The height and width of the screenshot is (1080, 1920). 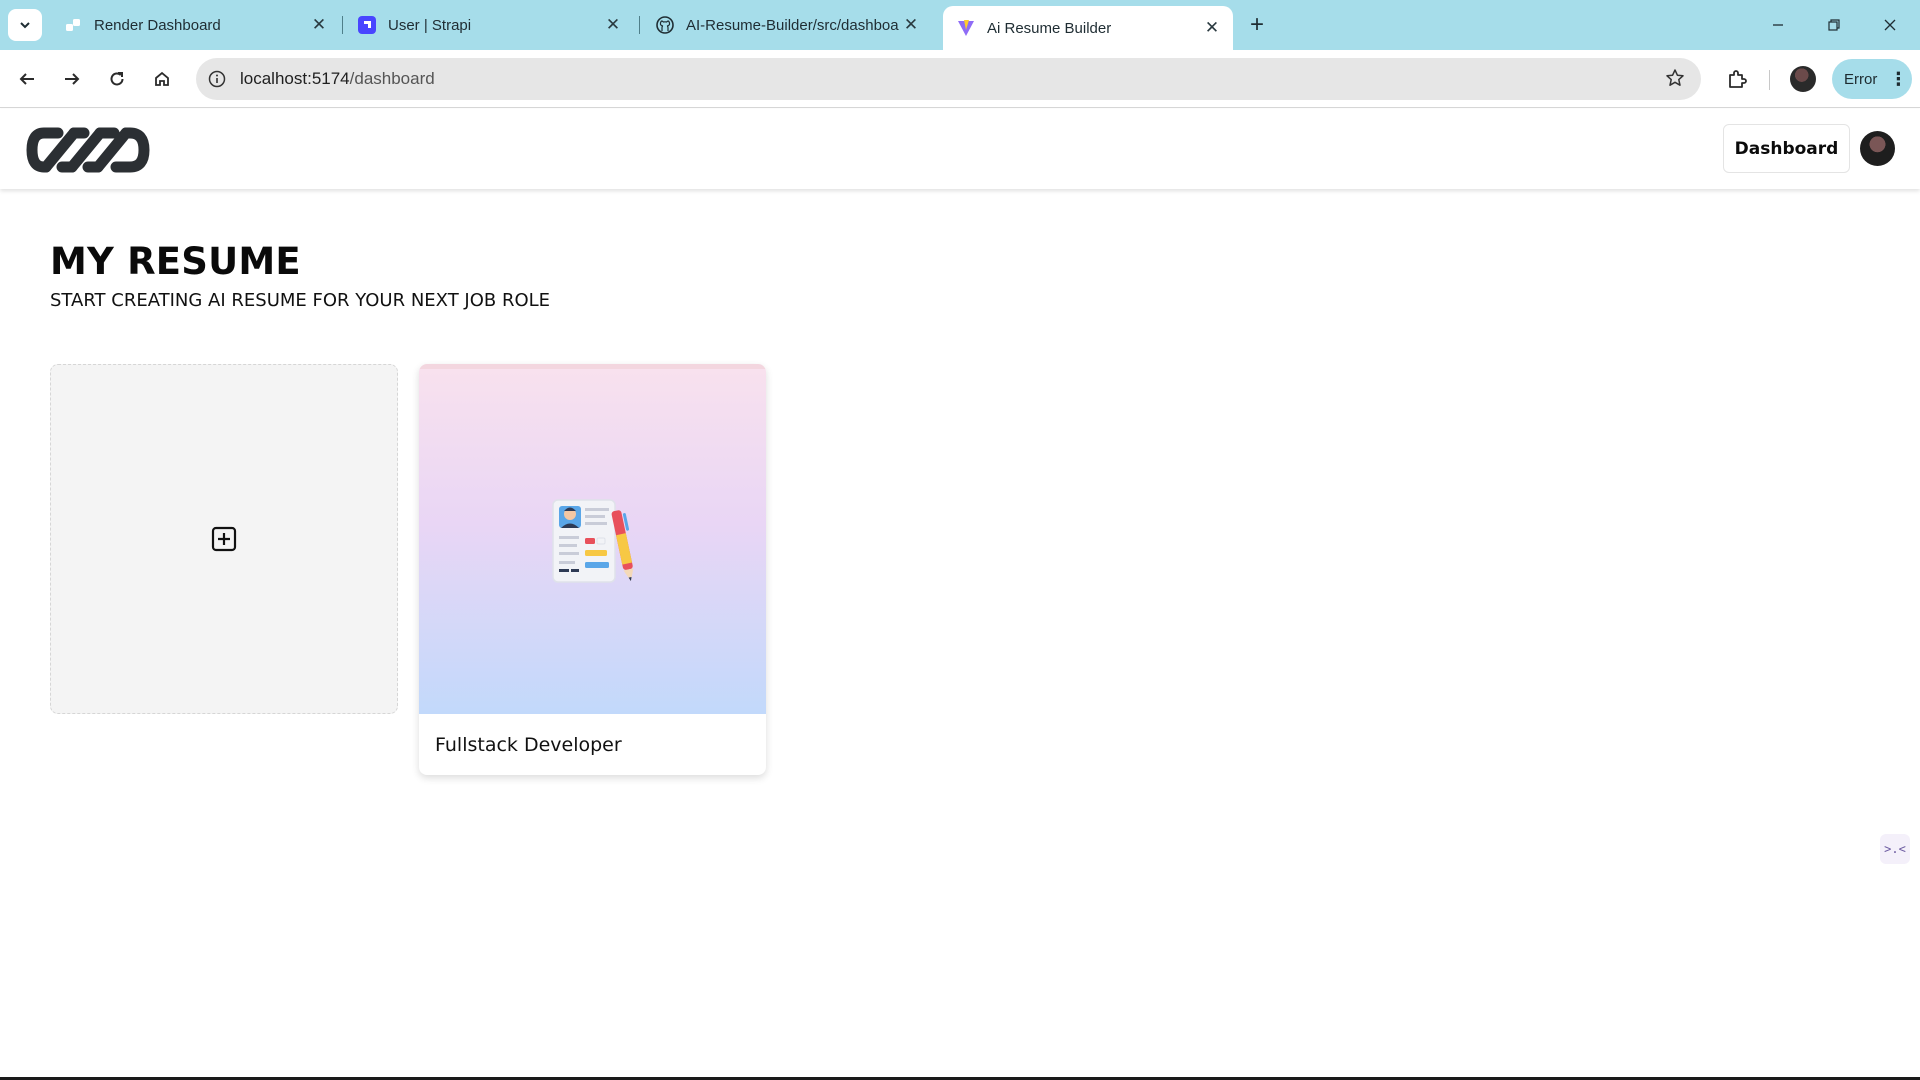 What do you see at coordinates (217, 79) in the screenshot?
I see `site-info-icon` at bounding box center [217, 79].